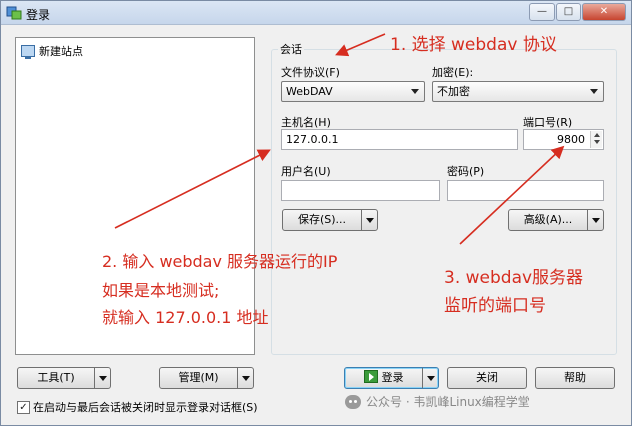  Describe the element at coordinates (353, 91) in the screenshot. I see `protocol-select: WebDAV` at that location.